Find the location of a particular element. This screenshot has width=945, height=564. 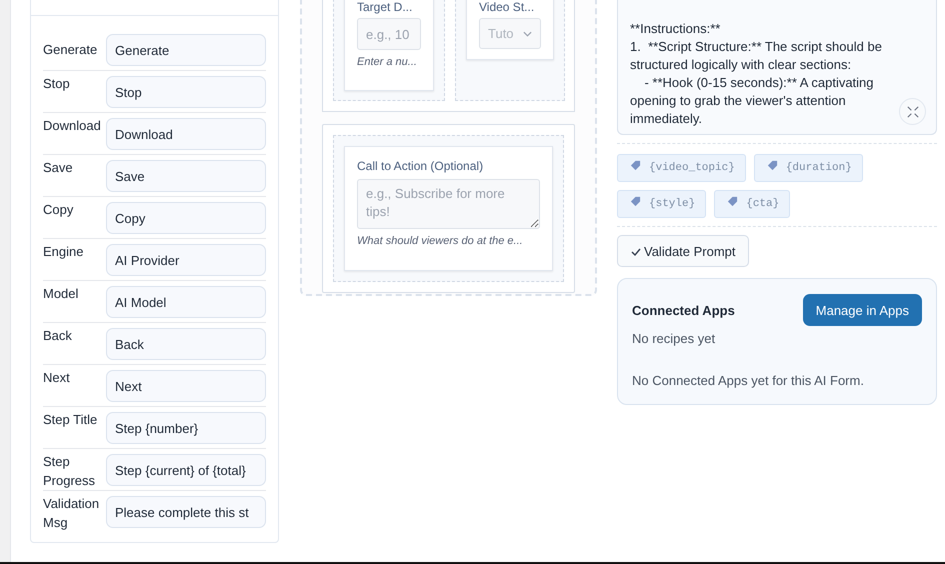

prompt-textarea: **Instructions:** 1. **Script Structure:** The script should be structured logically with clear sections: - **Hook (0-15 seconds):** A captivating opening to grab the viewer's attention immediately. is located at coordinates (777, 67).